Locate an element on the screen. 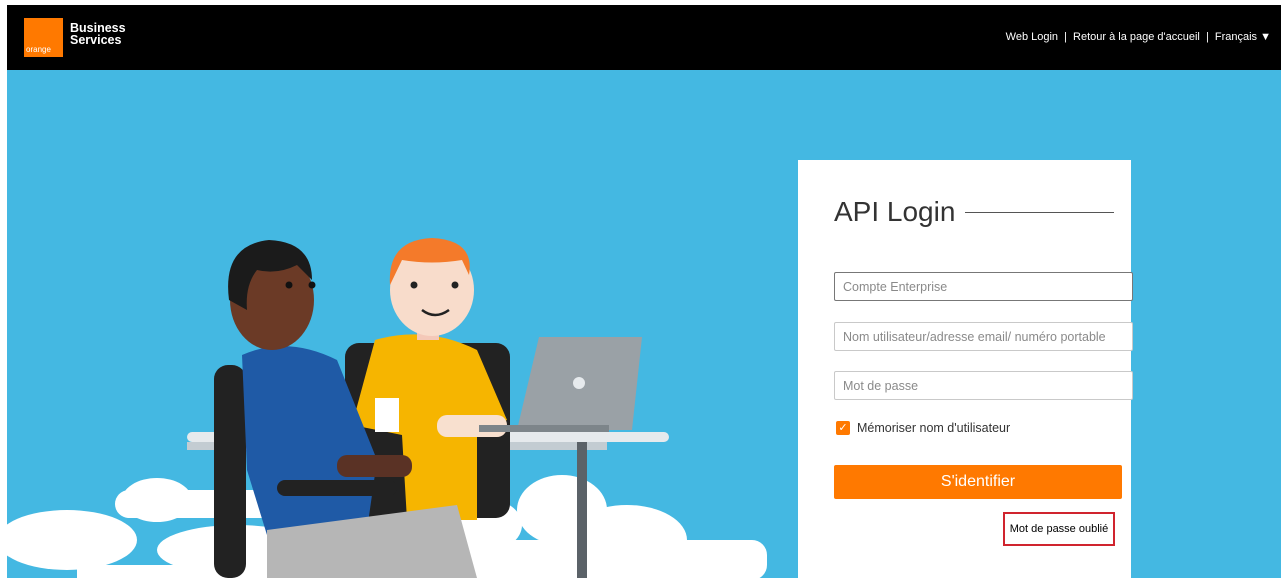  username-input is located at coordinates (983, 336).